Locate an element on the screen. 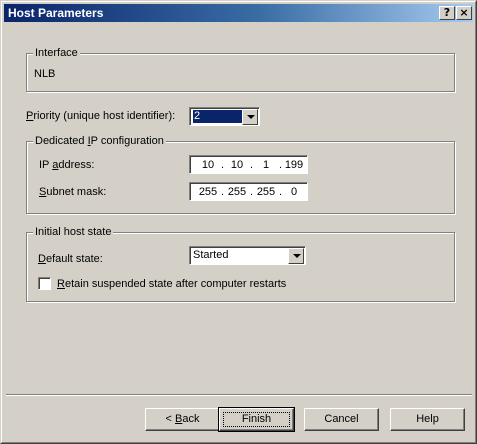 This screenshot has width=477, height=444. ip-octet-4: 199 is located at coordinates (294, 165).